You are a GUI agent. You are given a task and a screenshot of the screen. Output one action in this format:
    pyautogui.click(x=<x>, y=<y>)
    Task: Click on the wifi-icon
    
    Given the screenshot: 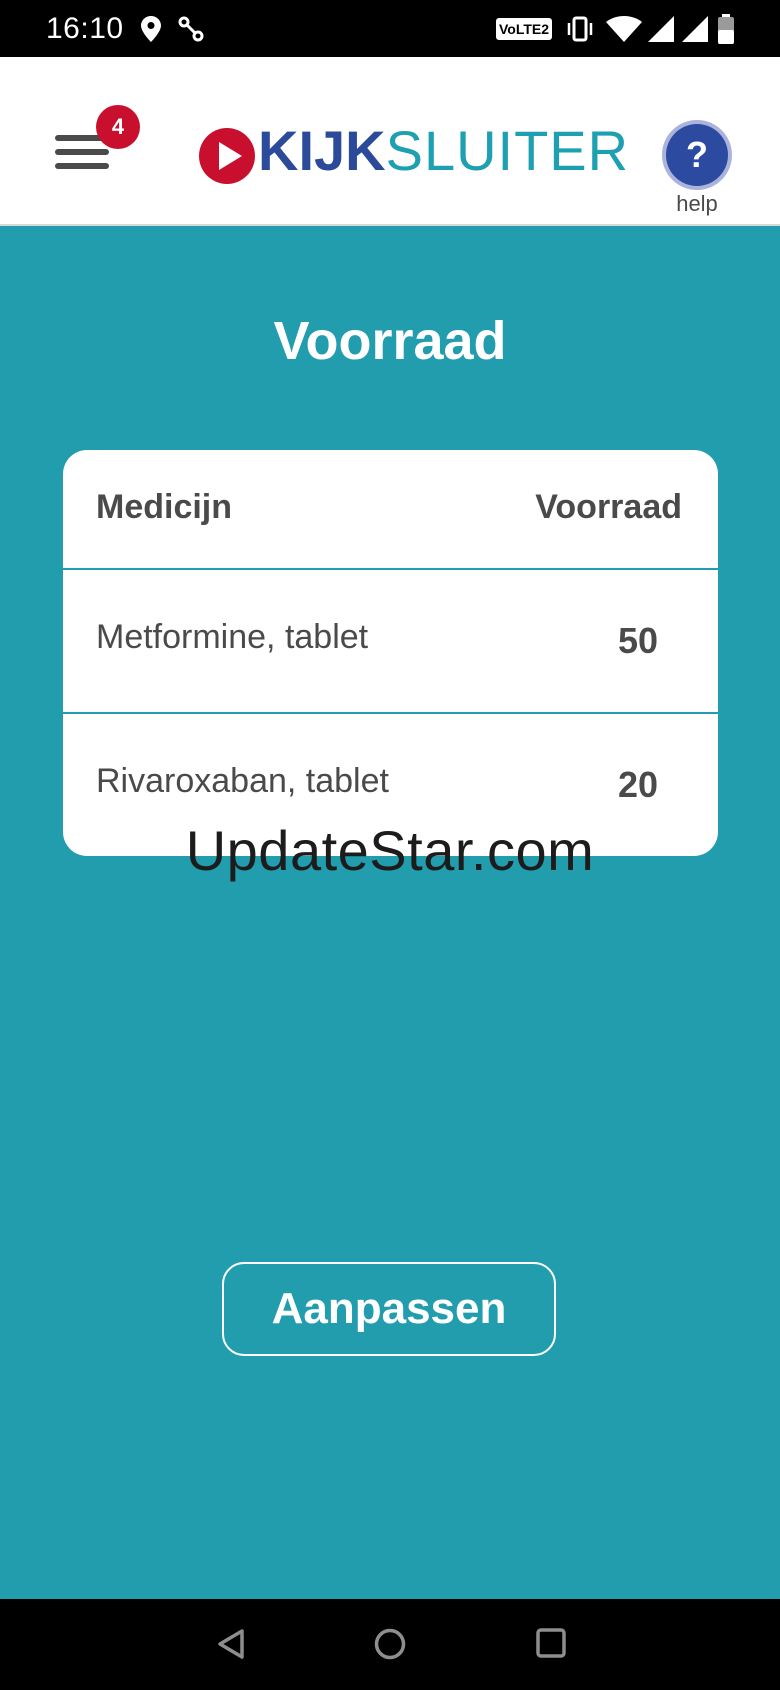 What is the action you would take?
    pyautogui.click(x=624, y=29)
    